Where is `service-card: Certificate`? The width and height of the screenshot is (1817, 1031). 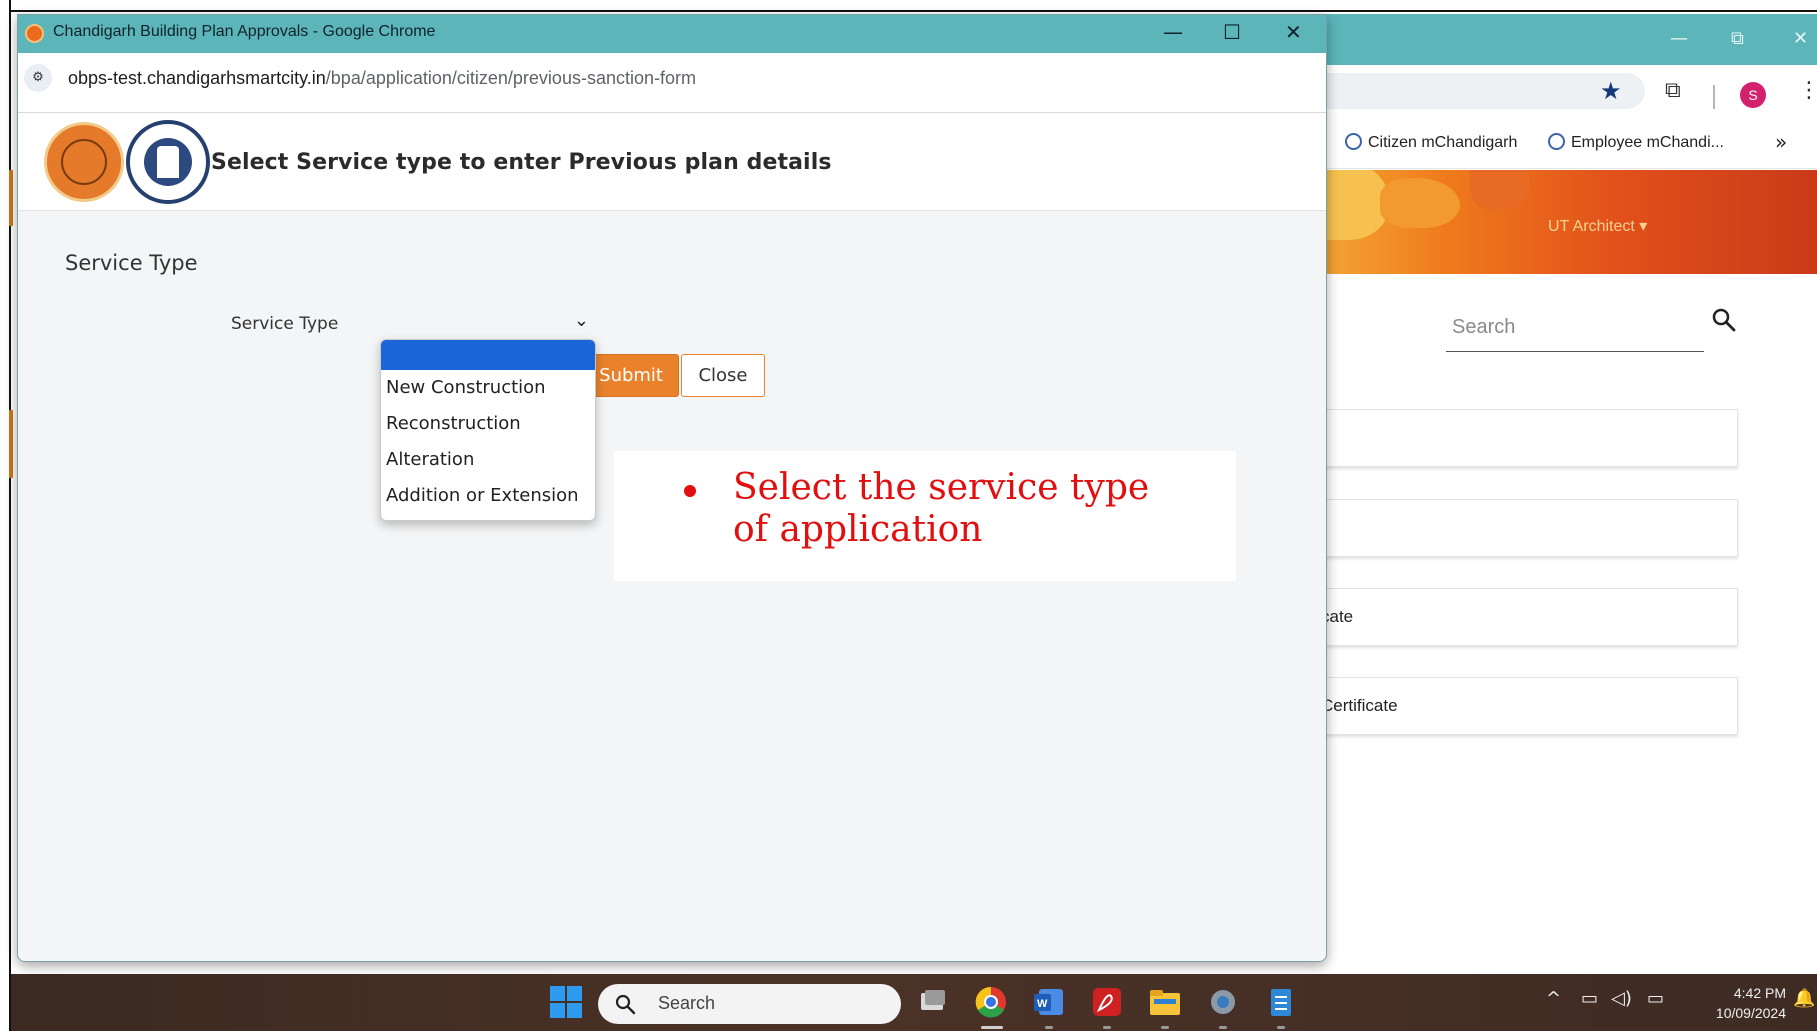 service-card: Certificate is located at coordinates (1529, 706).